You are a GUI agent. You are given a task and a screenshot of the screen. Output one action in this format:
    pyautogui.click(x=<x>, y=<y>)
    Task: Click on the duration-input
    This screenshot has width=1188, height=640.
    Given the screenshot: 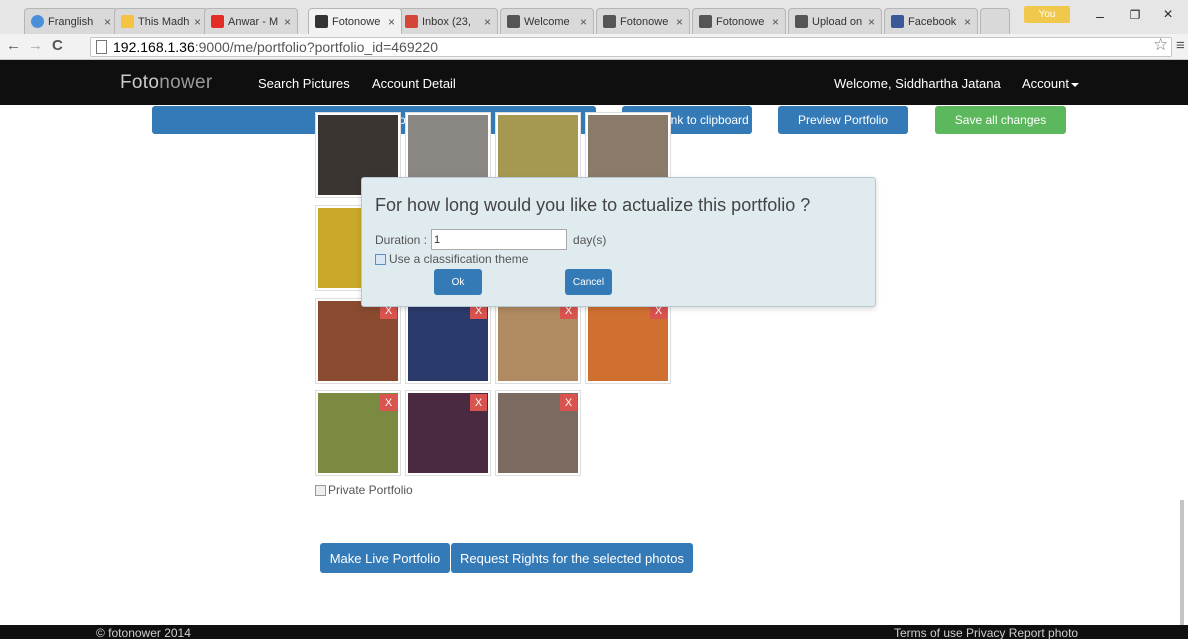 What is the action you would take?
    pyautogui.click(x=499, y=239)
    